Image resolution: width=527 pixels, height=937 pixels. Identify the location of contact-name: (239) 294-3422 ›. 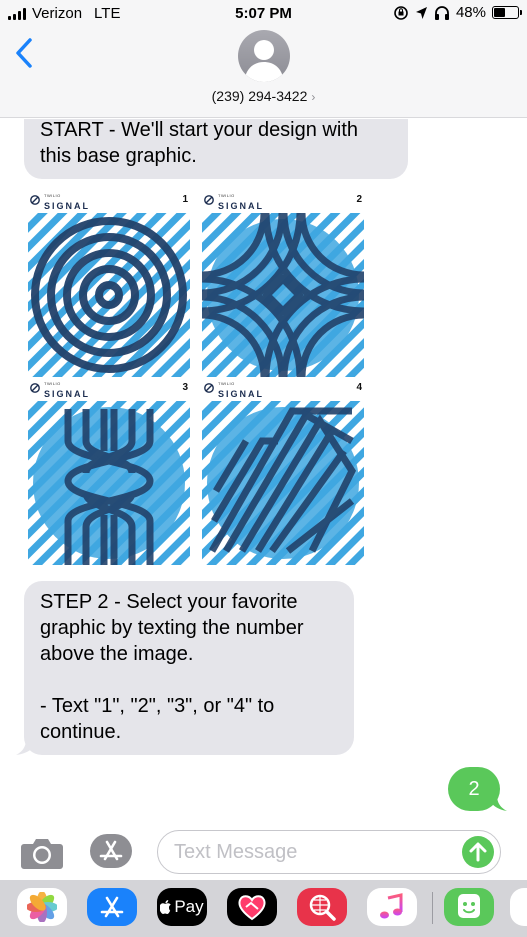
(263, 96).